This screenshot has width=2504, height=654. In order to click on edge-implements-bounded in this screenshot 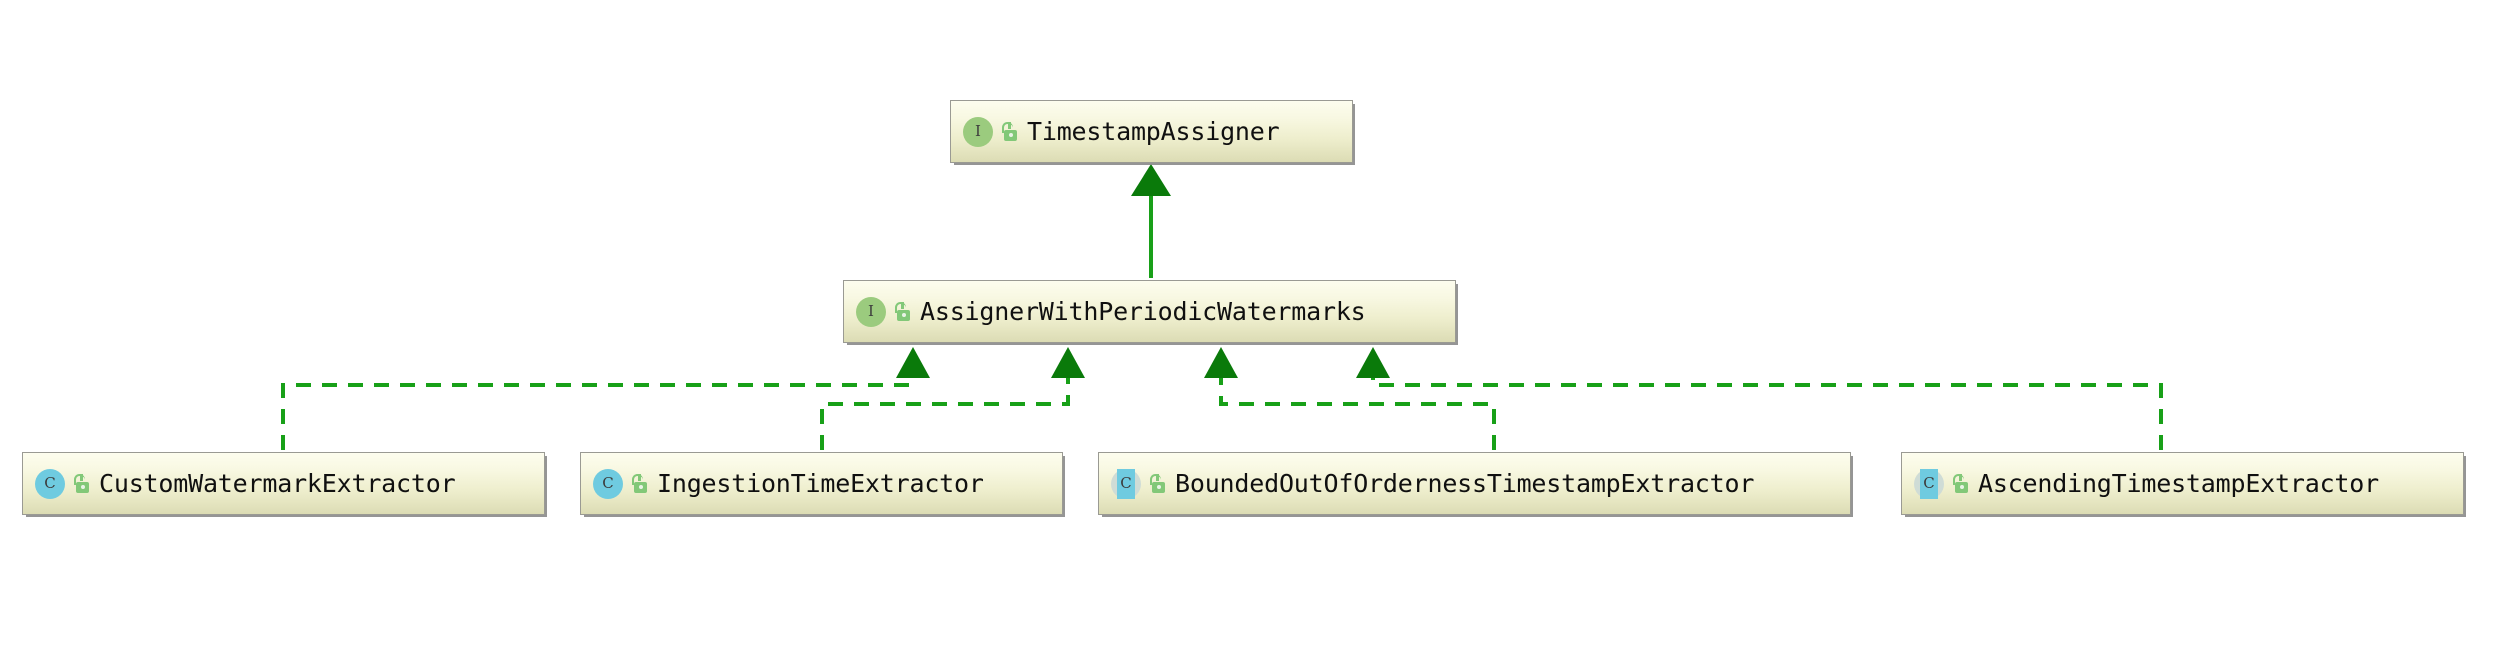, I will do `click(1350, 398)`.